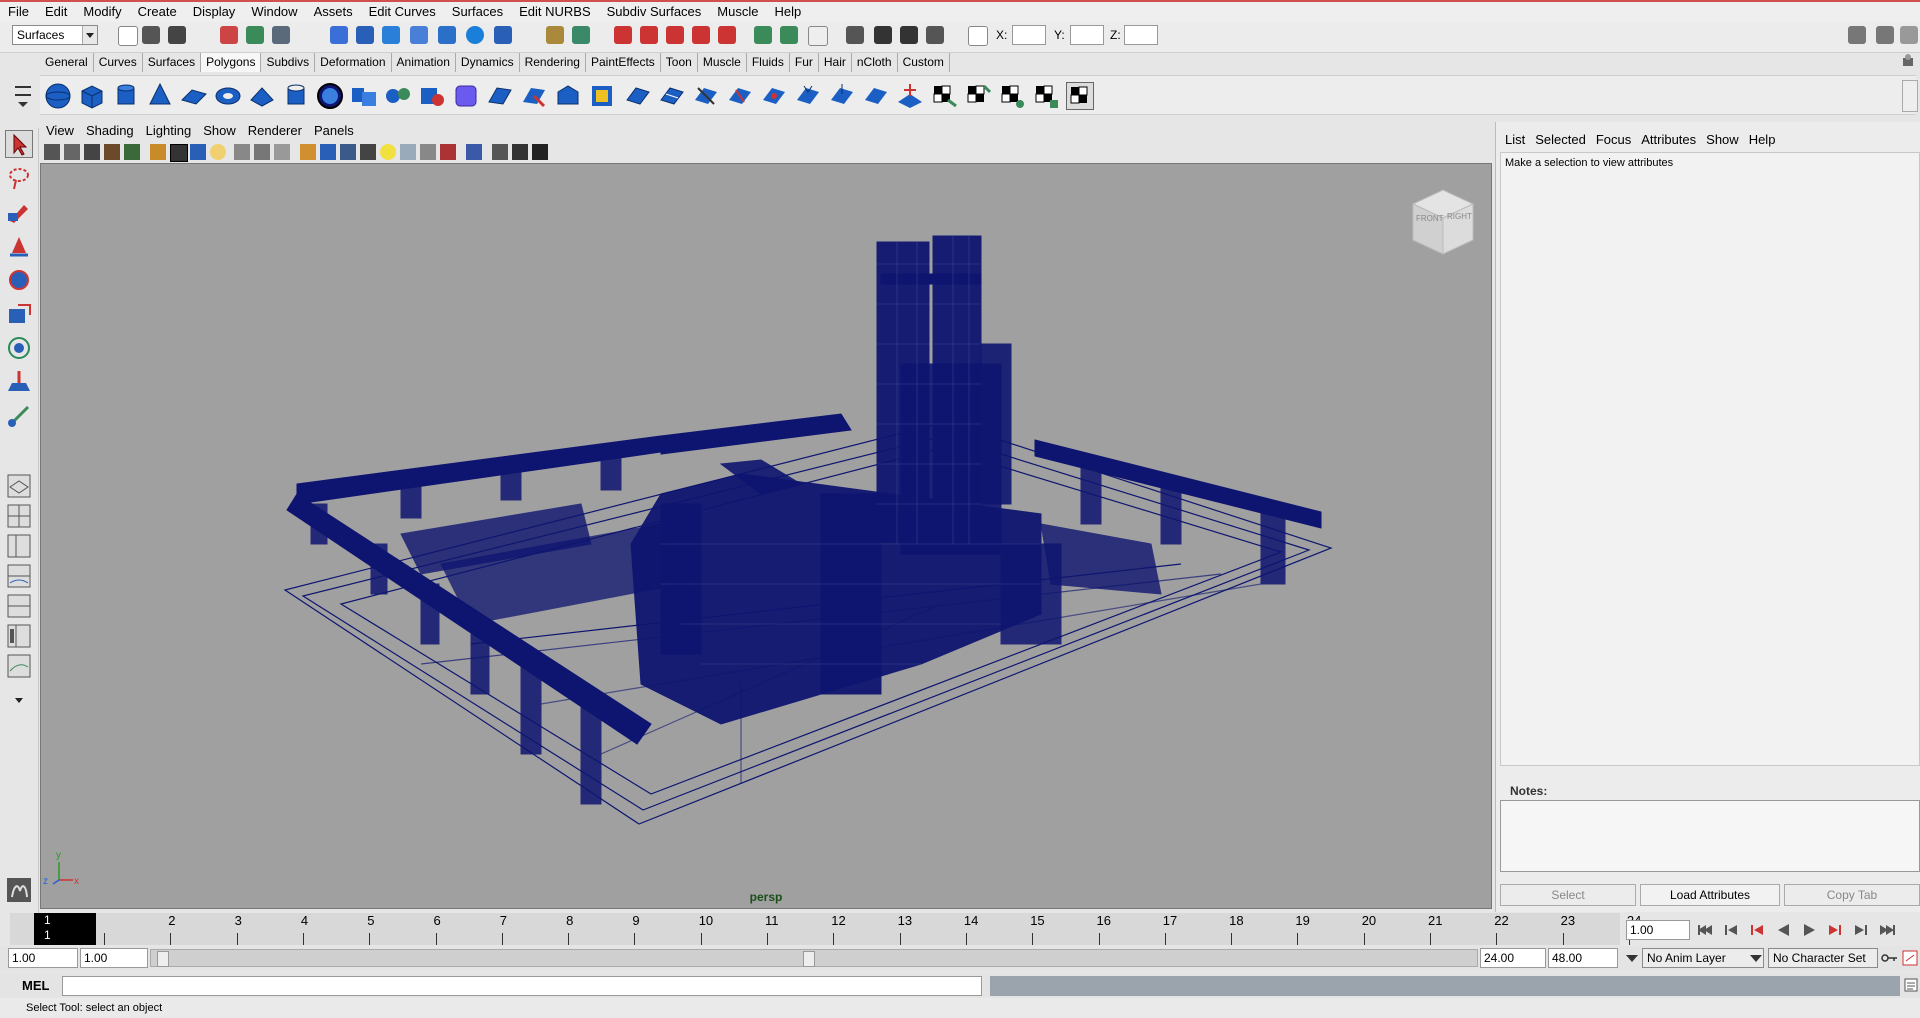 This screenshot has width=1920, height=1018. Describe the element at coordinates (1705, 930) in the screenshot. I see `go-to-start-icon` at that location.